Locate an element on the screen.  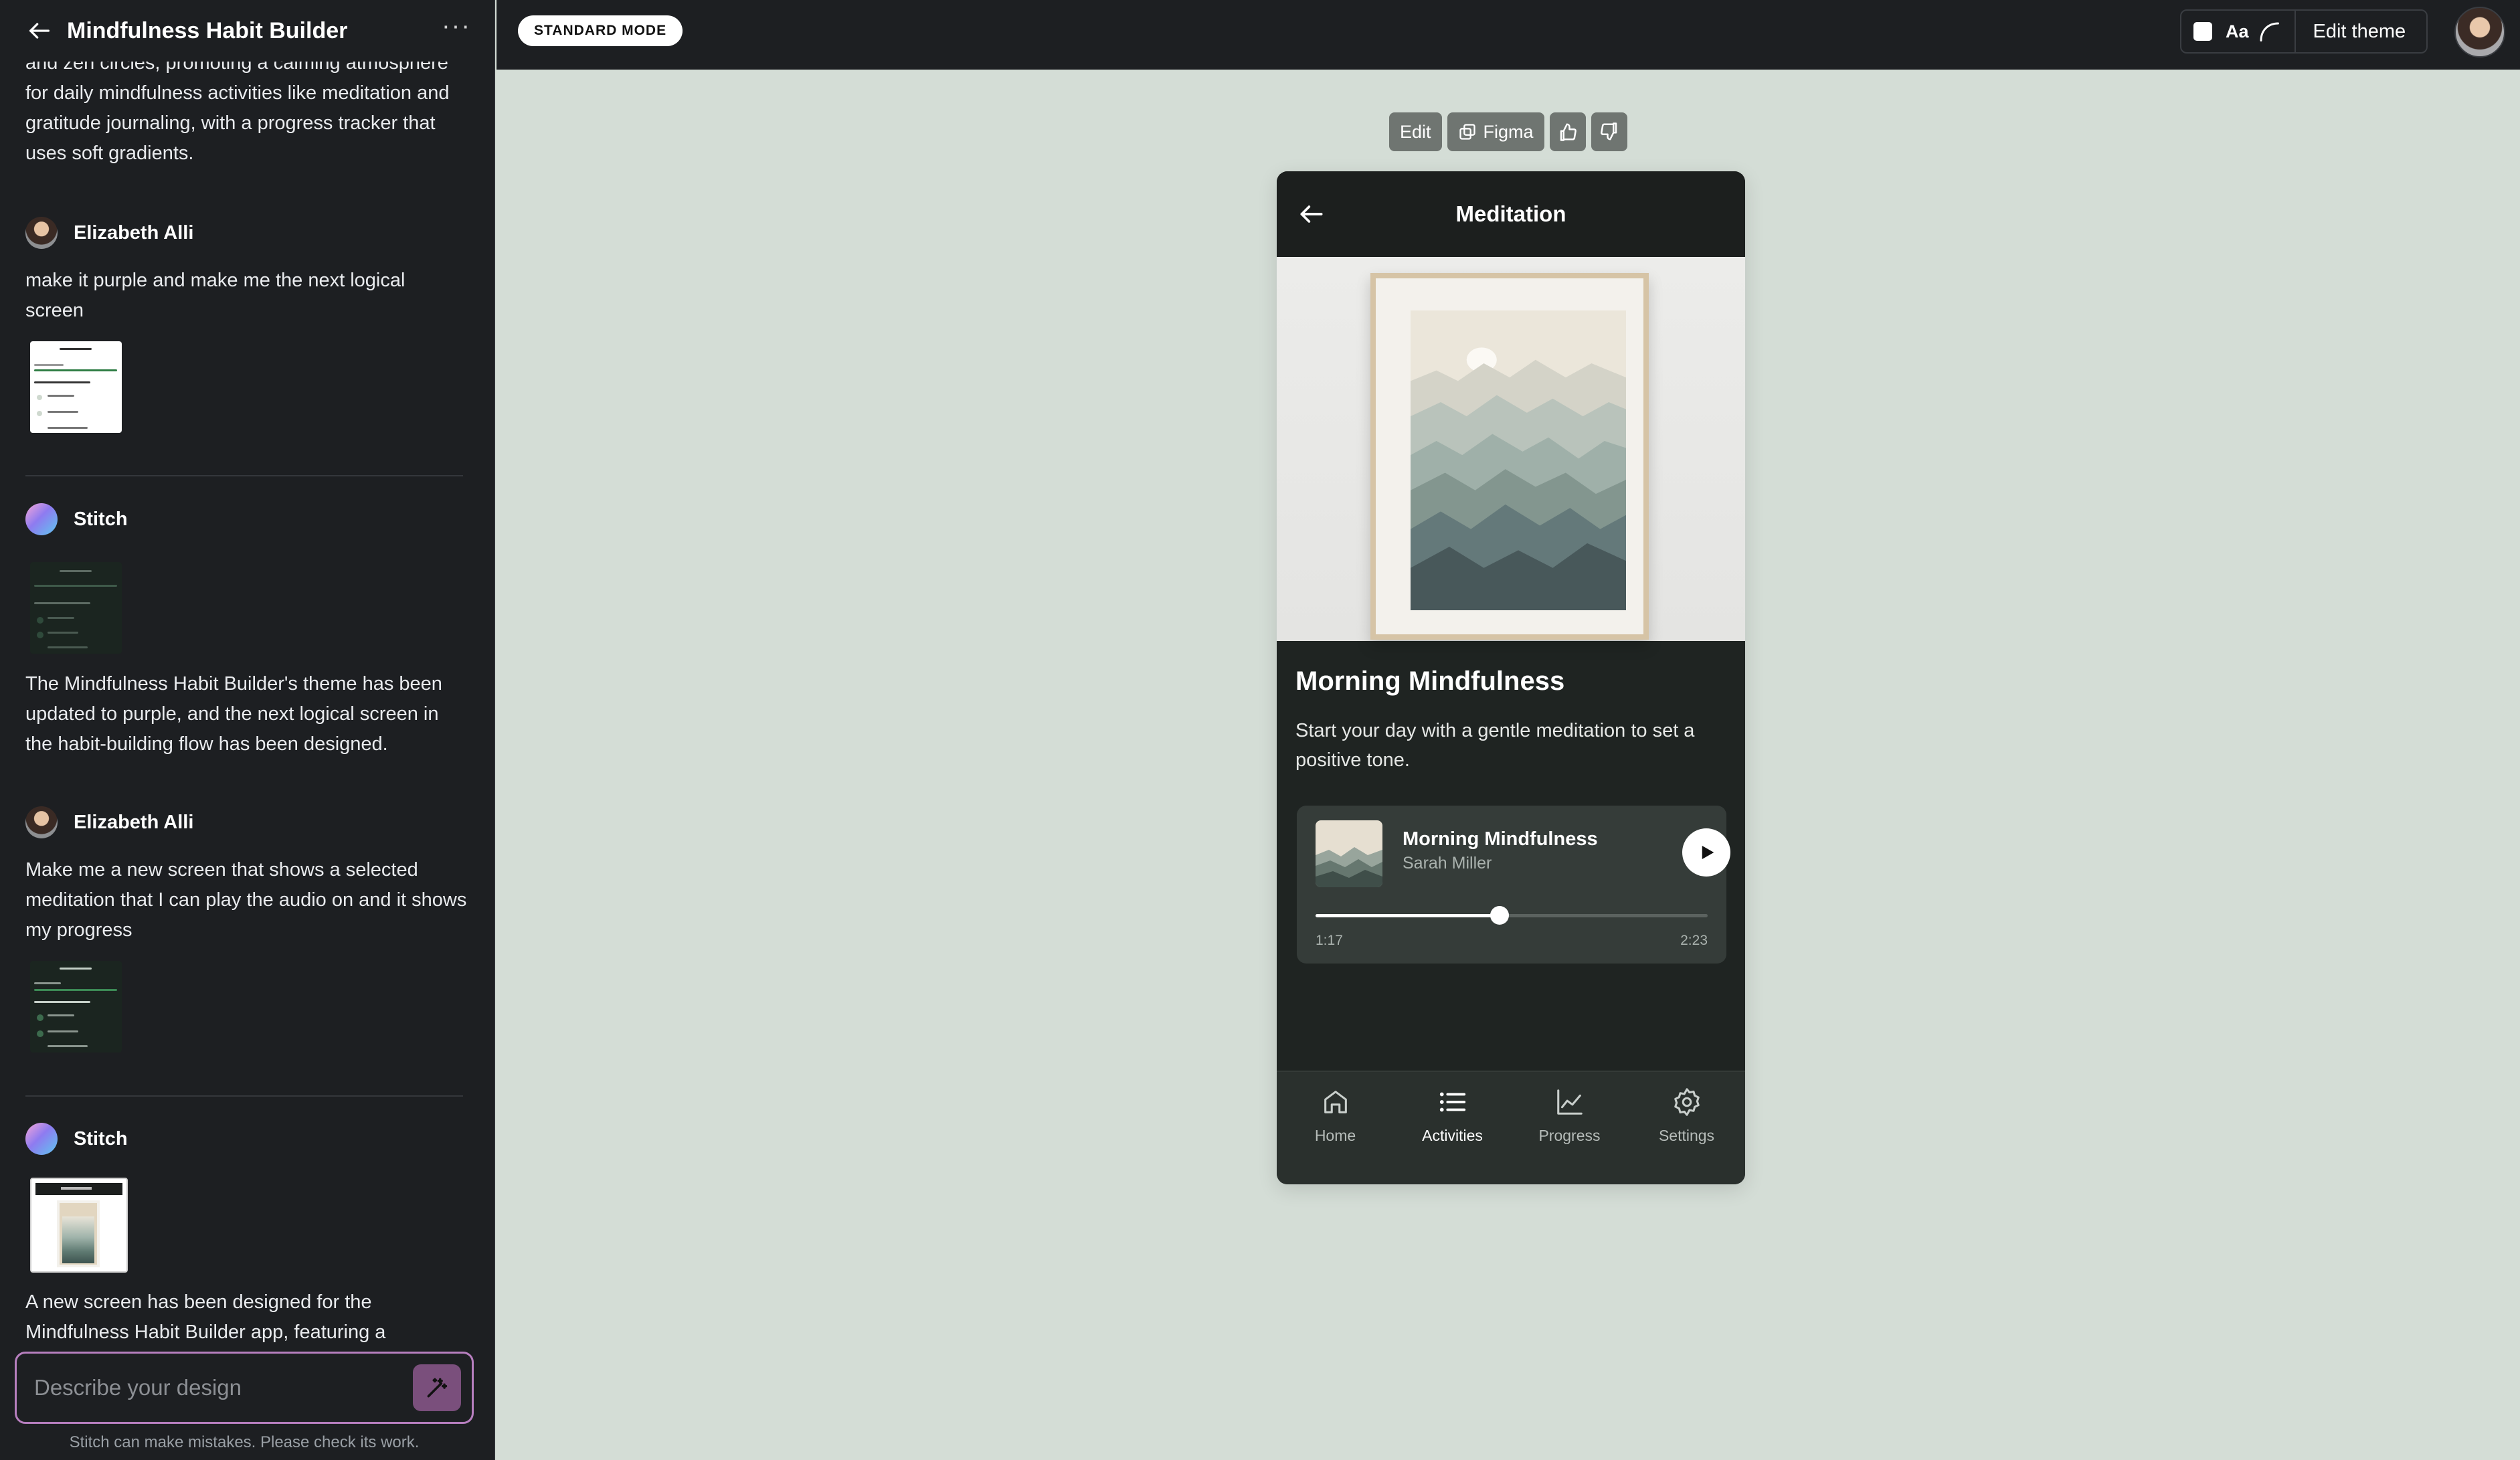
font-icon: Aa is located at coordinates (2237, 31).